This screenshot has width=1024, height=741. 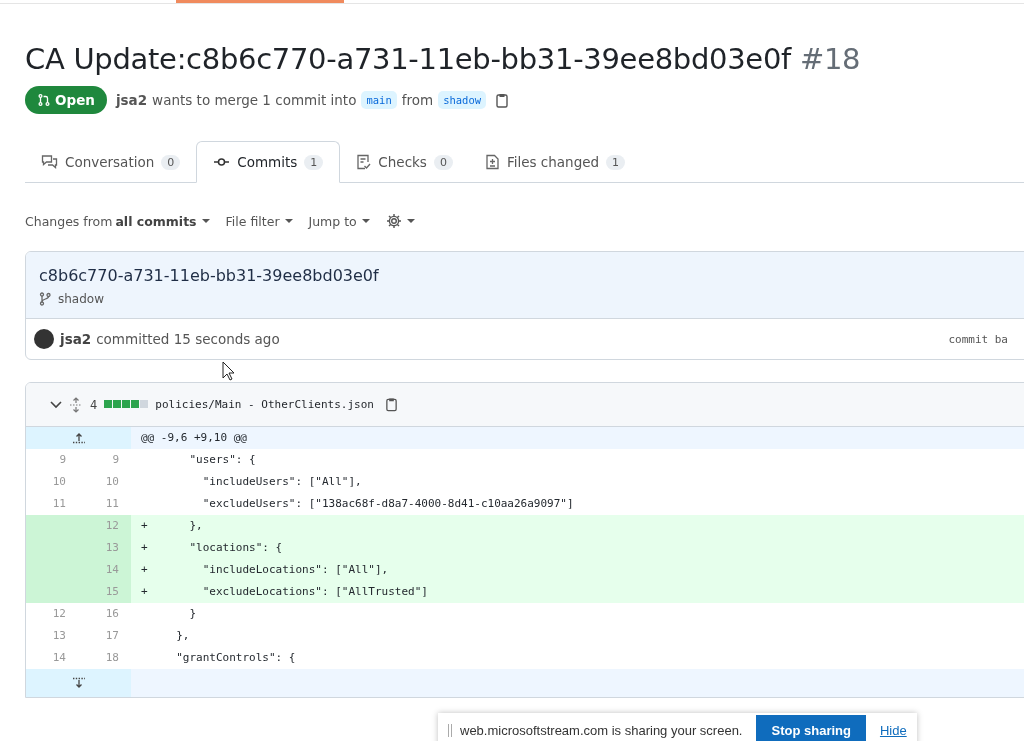 I want to click on code-line: "grantControls": {, so click(x=235, y=657).